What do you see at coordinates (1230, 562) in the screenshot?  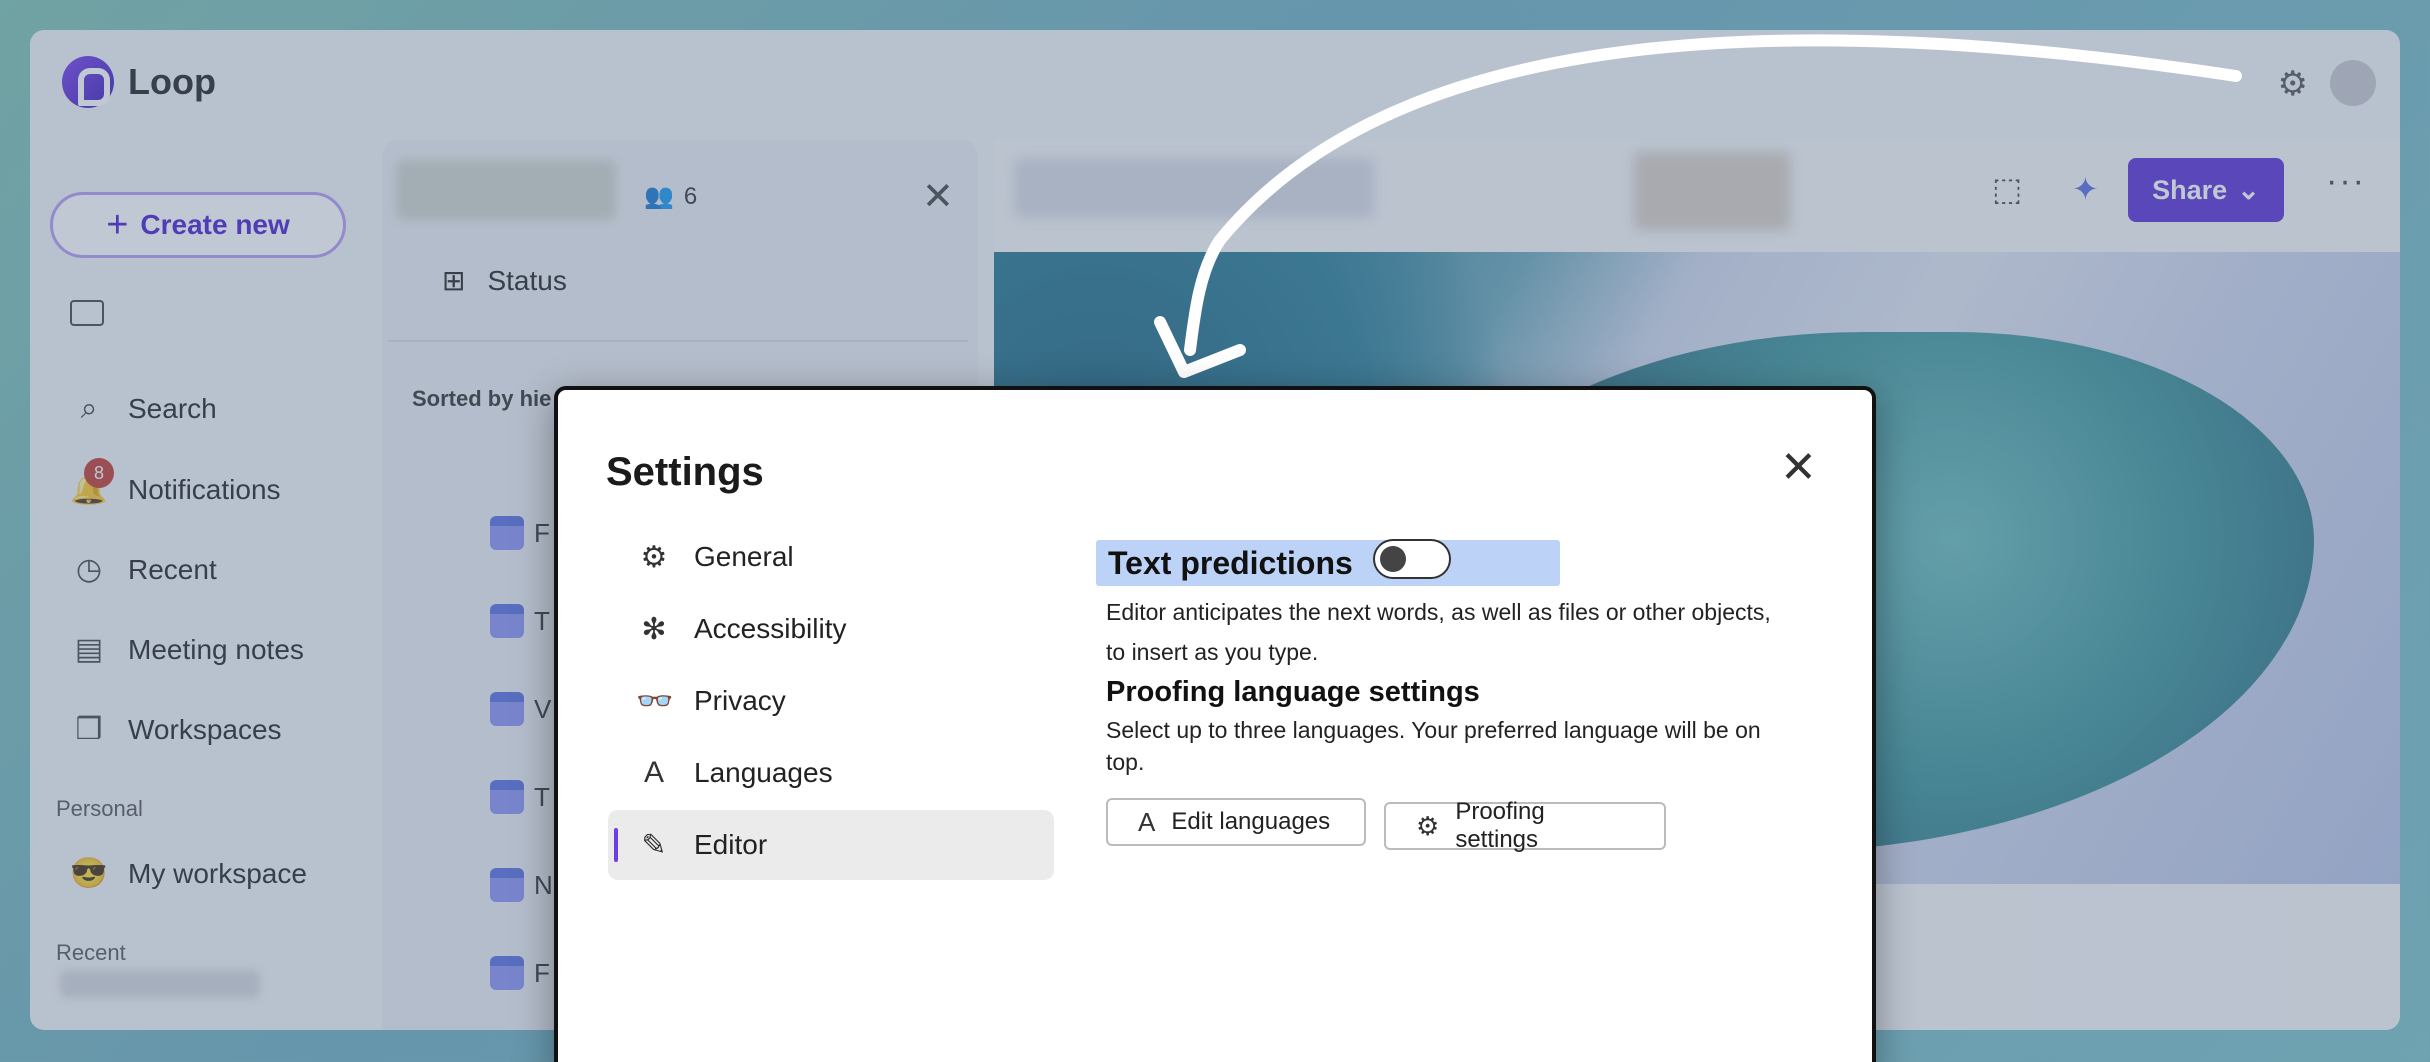 I see `text-predictions-title: Text predictions` at bounding box center [1230, 562].